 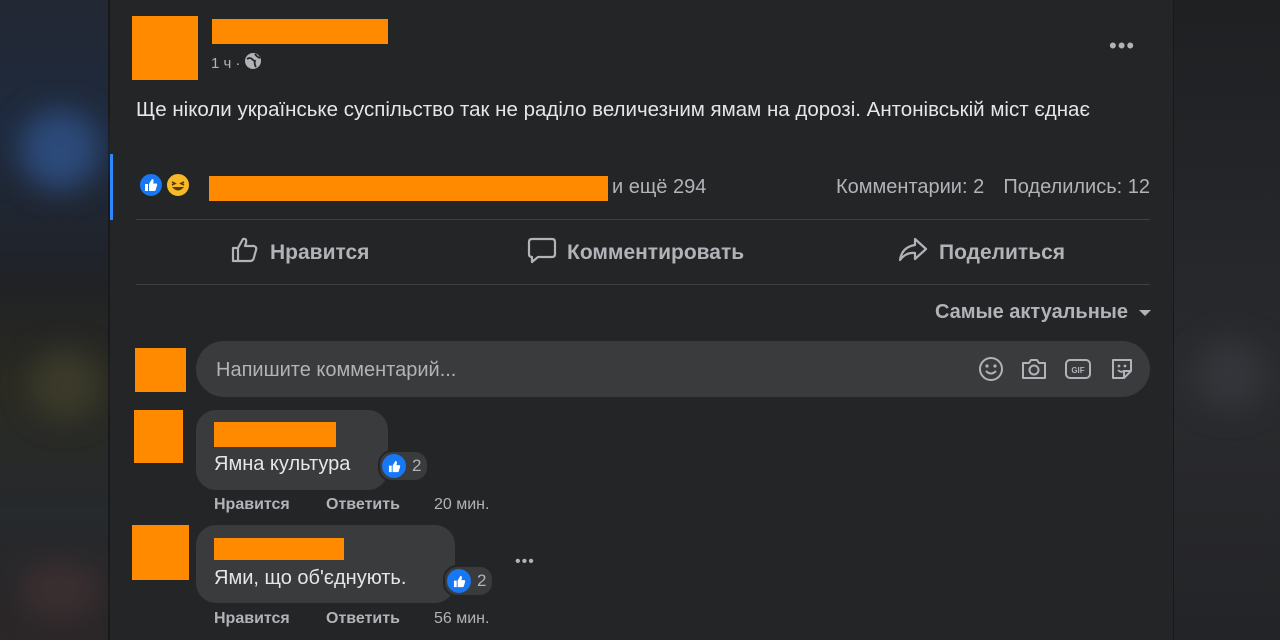 What do you see at coordinates (659, 187) in the screenshot?
I see `reactions-others-count: и ещё 294` at bounding box center [659, 187].